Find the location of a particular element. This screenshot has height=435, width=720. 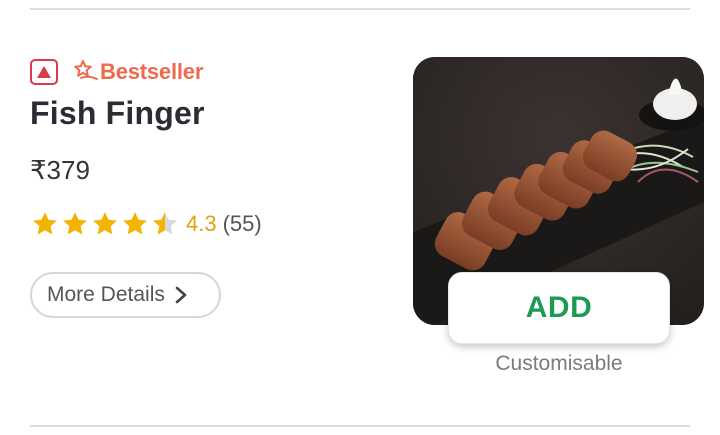

customisable-label: Customisable is located at coordinates (559, 363).